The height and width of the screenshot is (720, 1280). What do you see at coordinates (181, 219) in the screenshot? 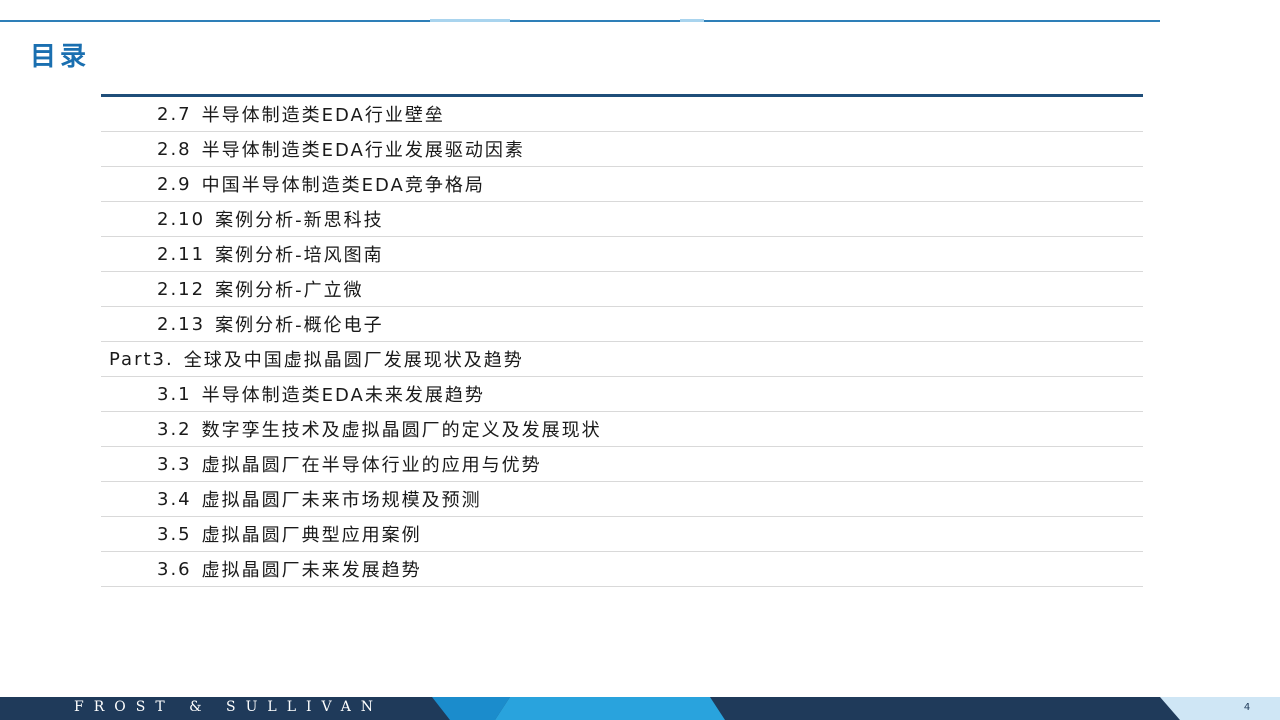
I see `toc-item-number: 2.10` at bounding box center [181, 219].